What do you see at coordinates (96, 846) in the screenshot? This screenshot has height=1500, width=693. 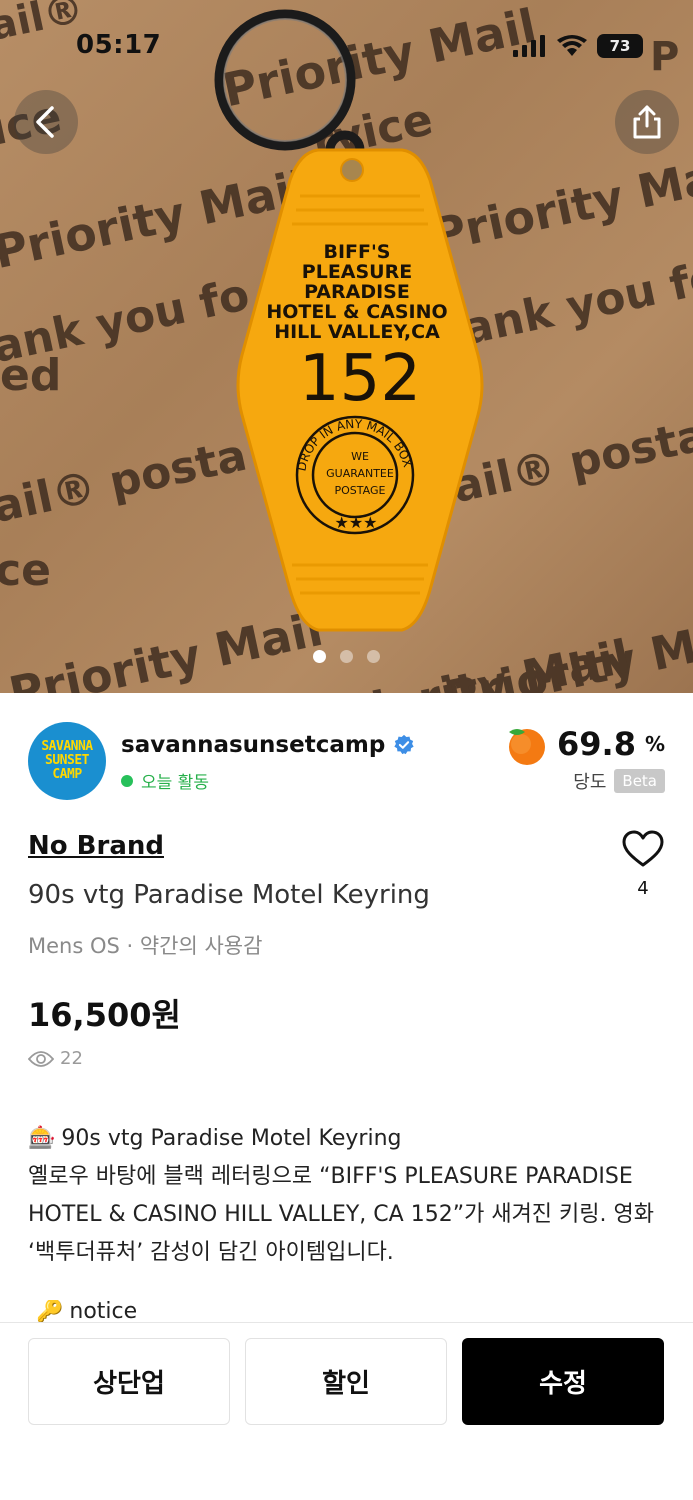 I see `brand-link: No Brand` at bounding box center [96, 846].